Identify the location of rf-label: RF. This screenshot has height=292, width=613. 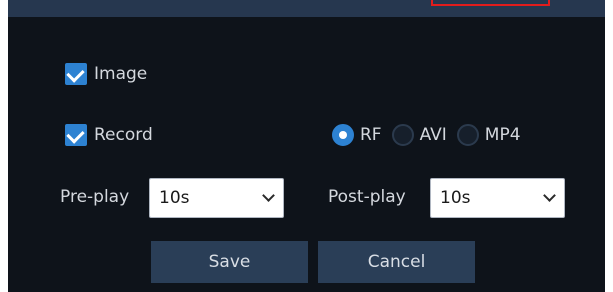
(371, 135).